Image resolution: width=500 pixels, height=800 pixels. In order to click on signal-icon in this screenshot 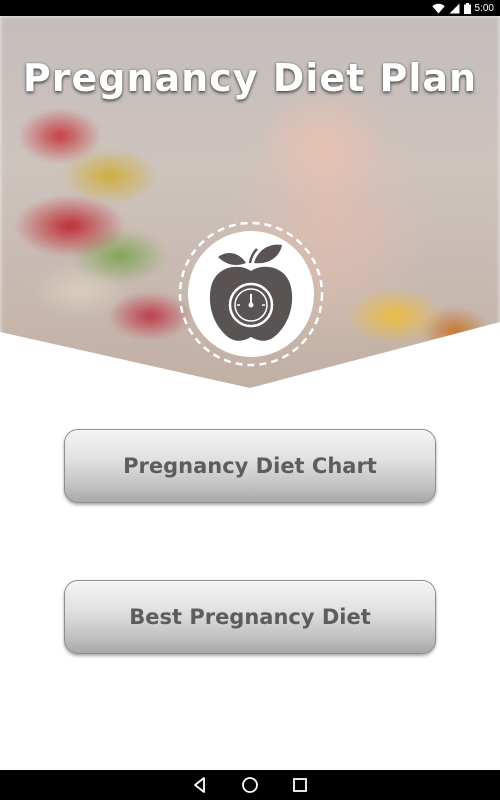, I will do `click(454, 8)`.